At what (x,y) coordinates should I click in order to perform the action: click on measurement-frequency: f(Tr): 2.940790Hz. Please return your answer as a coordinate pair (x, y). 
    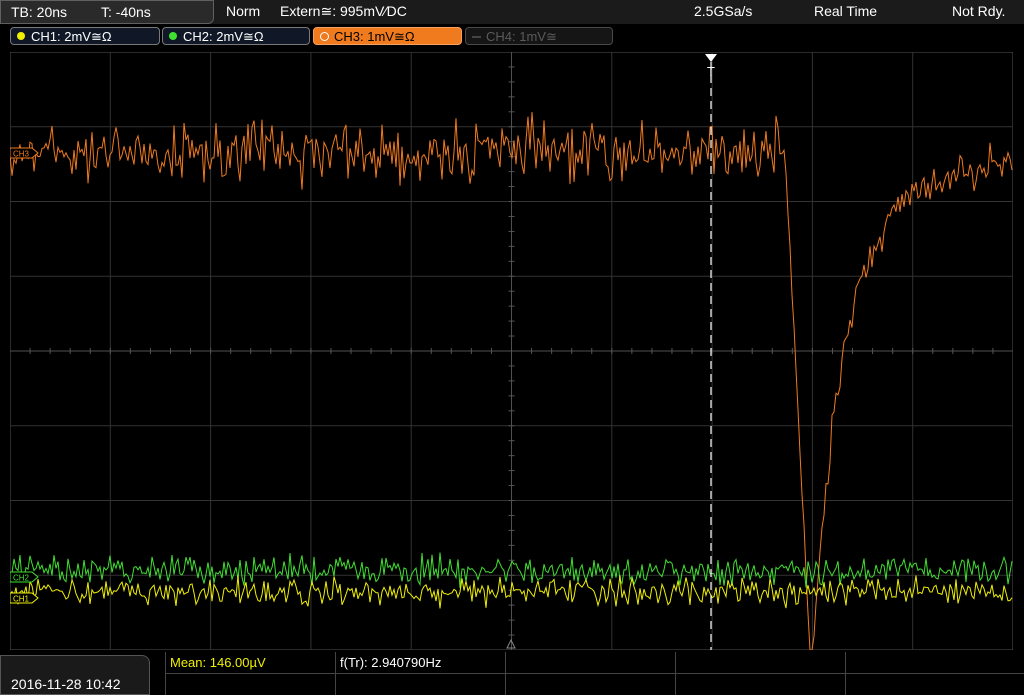
    Looking at the image, I should click on (391, 662).